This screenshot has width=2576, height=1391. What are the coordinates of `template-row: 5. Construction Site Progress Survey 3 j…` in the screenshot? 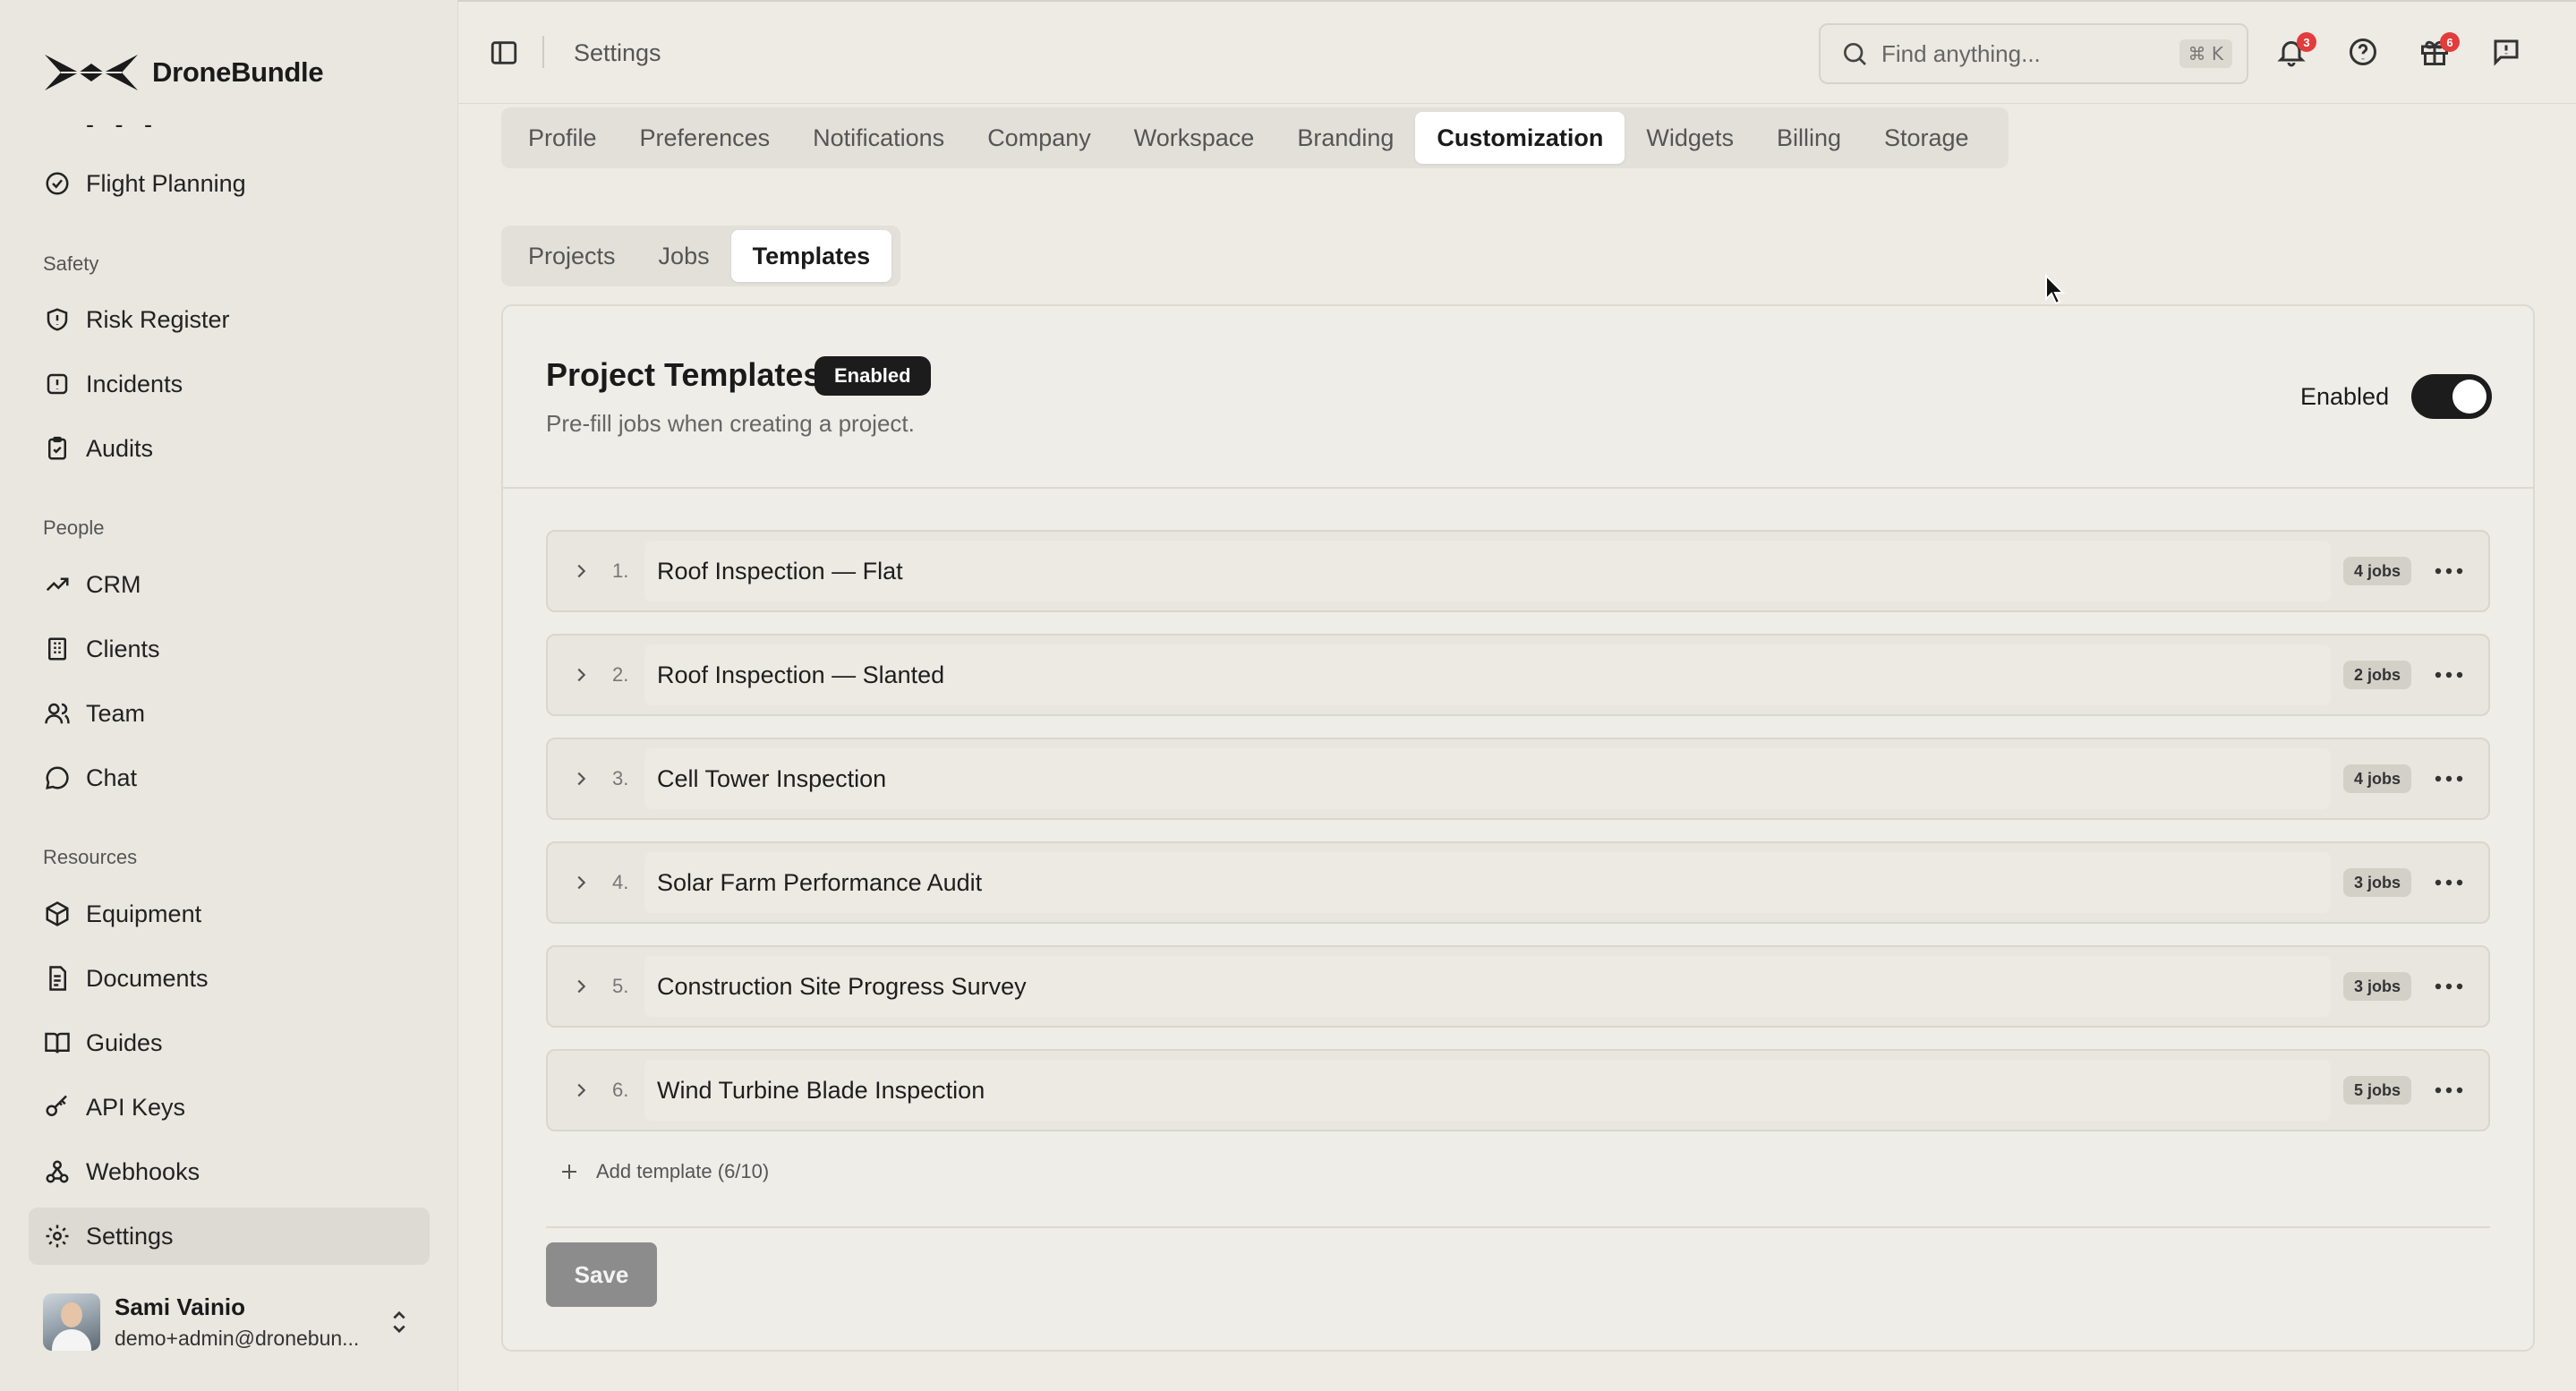 It's located at (1518, 986).